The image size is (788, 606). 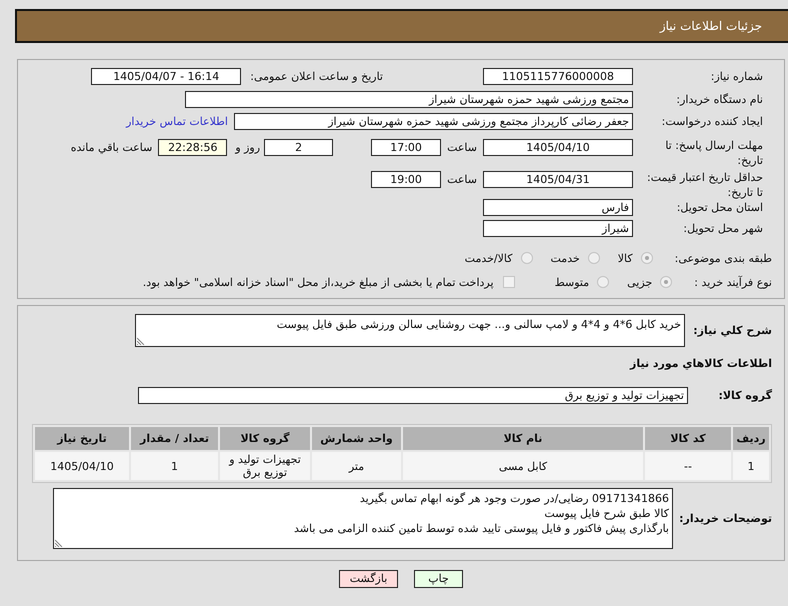 I want to click on days-label: روز و, so click(x=247, y=148).